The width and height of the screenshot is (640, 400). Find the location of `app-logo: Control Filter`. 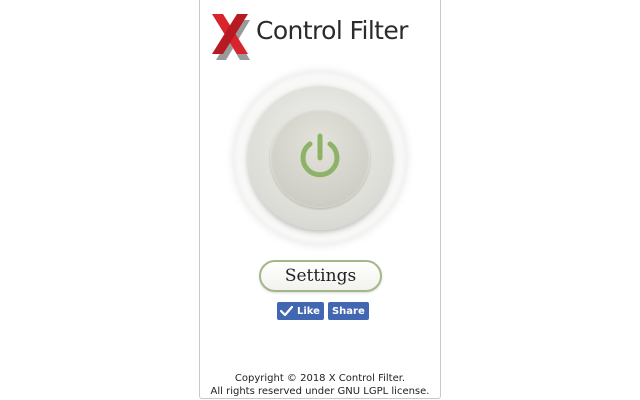

app-logo: Control Filter is located at coordinates (321, 34).